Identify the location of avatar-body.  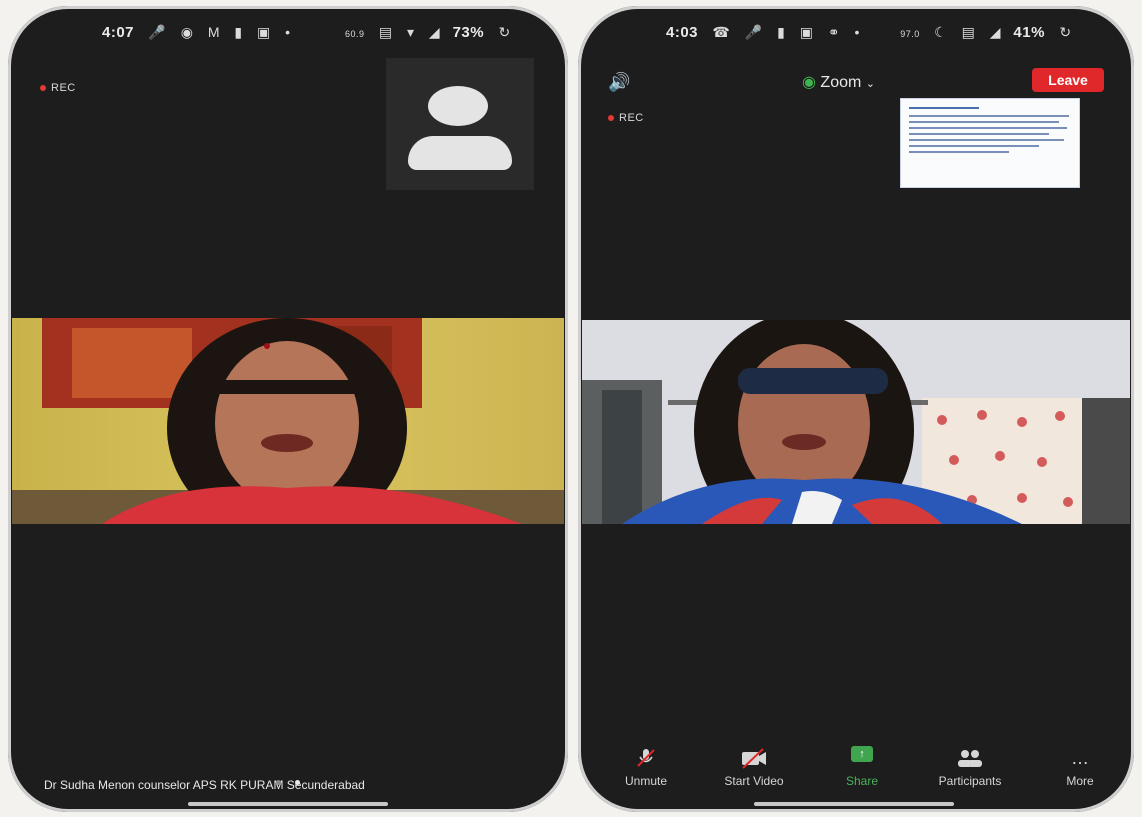
(460, 153).